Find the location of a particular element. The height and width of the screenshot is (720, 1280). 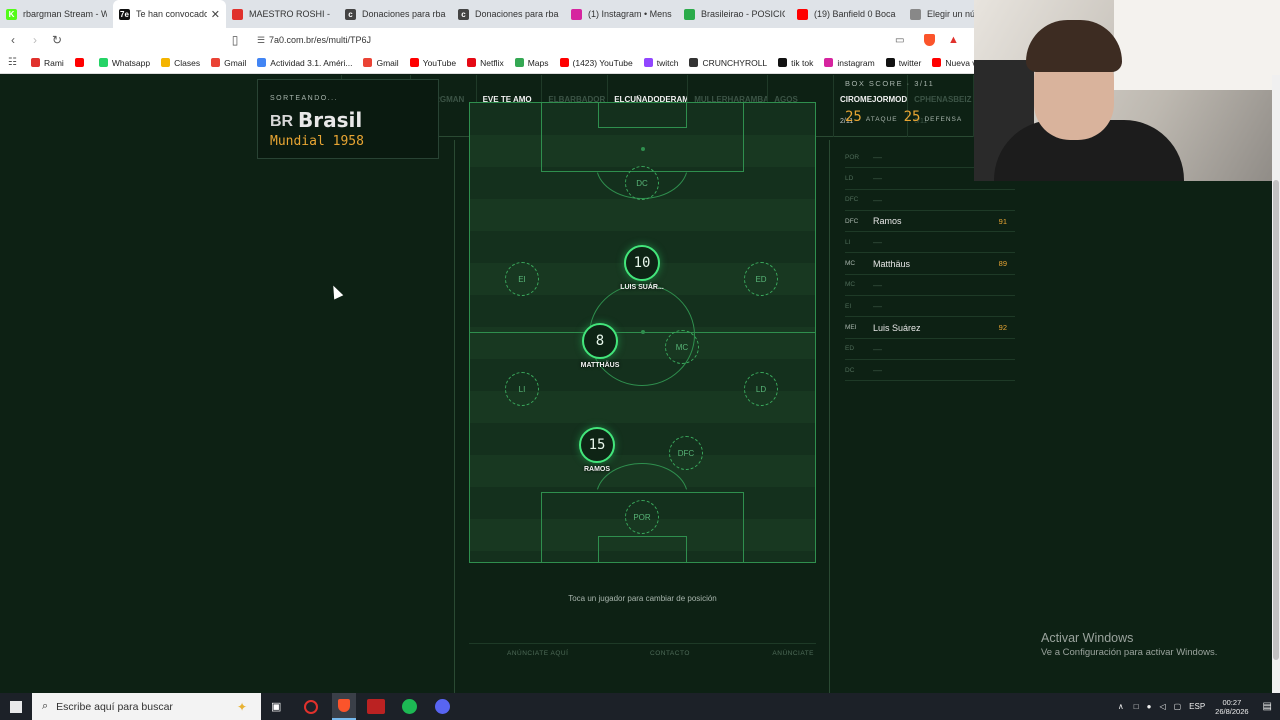

forward-icon: › is located at coordinates (35, 40).